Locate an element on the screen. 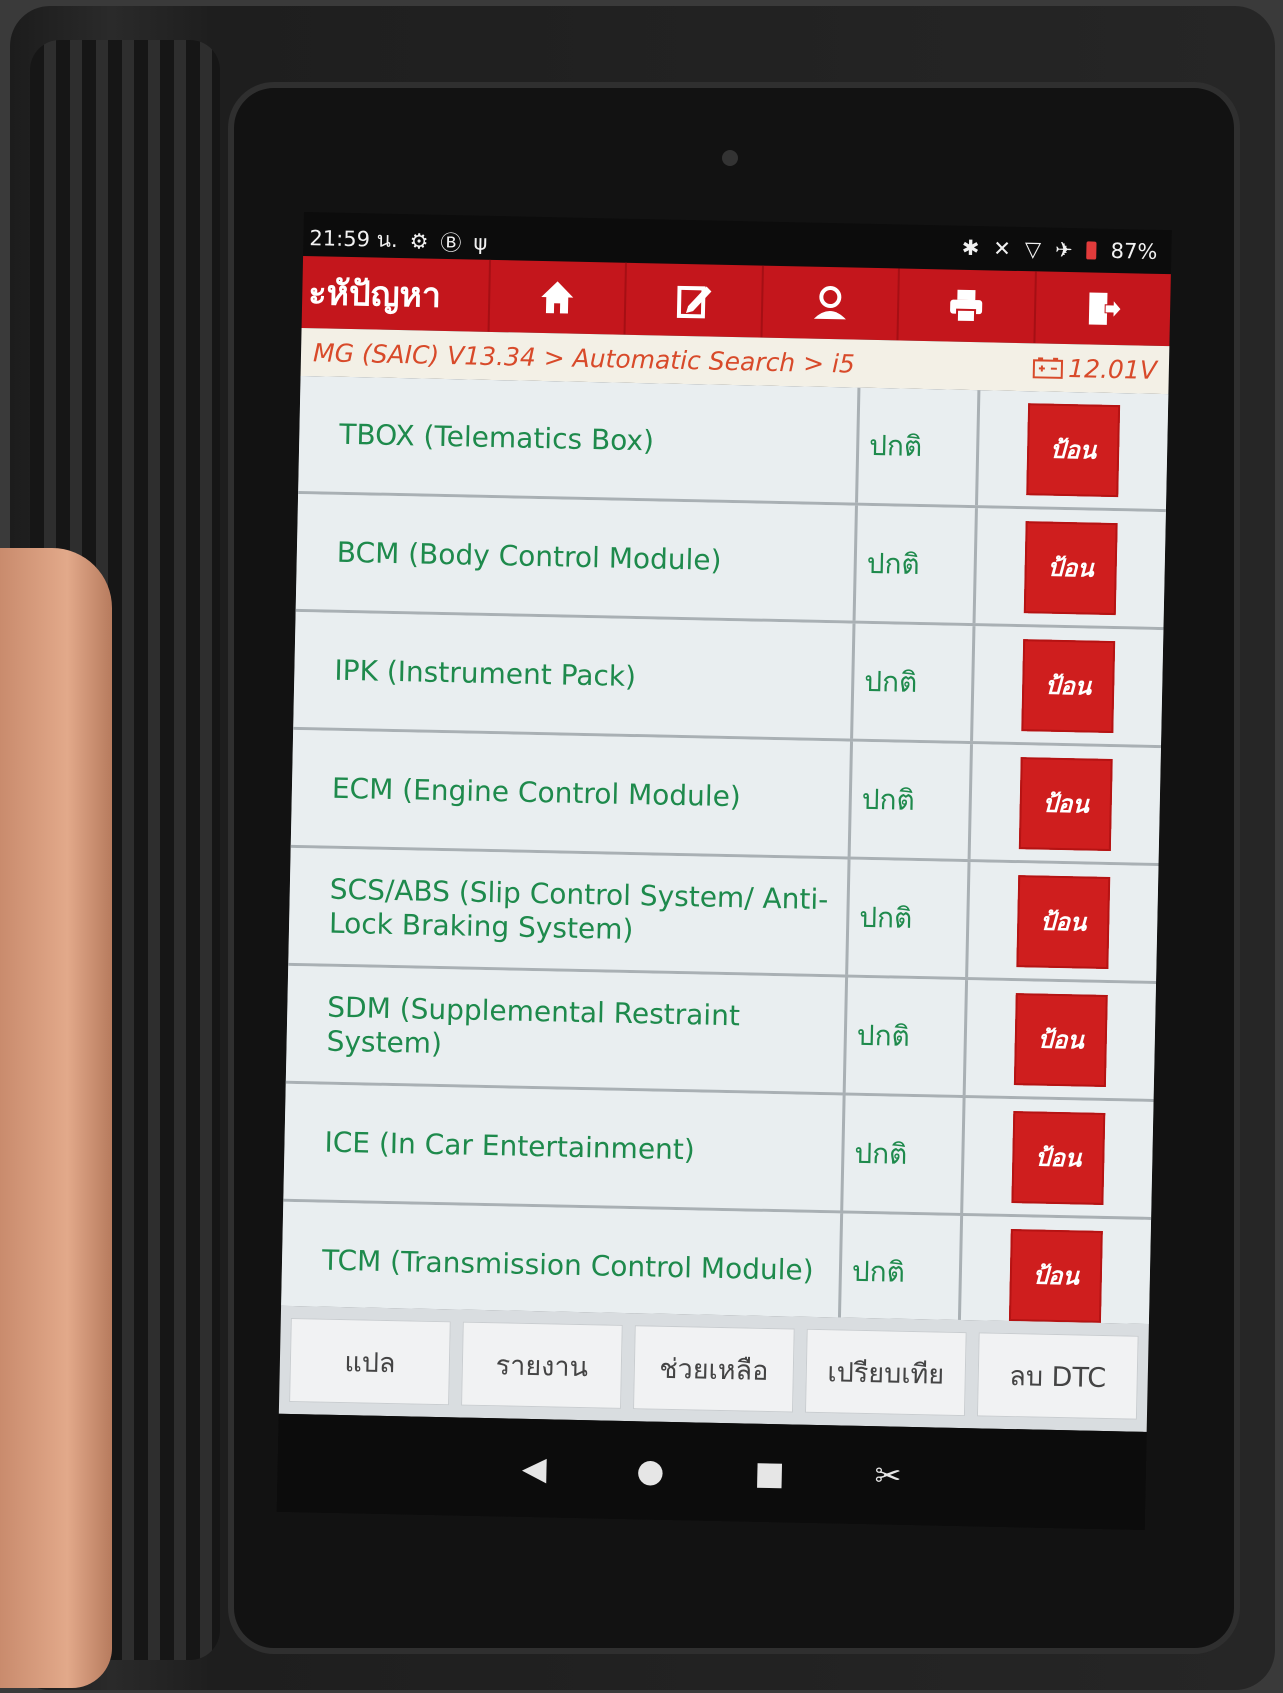 The image size is (1283, 1693). translate-button: แปล is located at coordinates (370, 1361).